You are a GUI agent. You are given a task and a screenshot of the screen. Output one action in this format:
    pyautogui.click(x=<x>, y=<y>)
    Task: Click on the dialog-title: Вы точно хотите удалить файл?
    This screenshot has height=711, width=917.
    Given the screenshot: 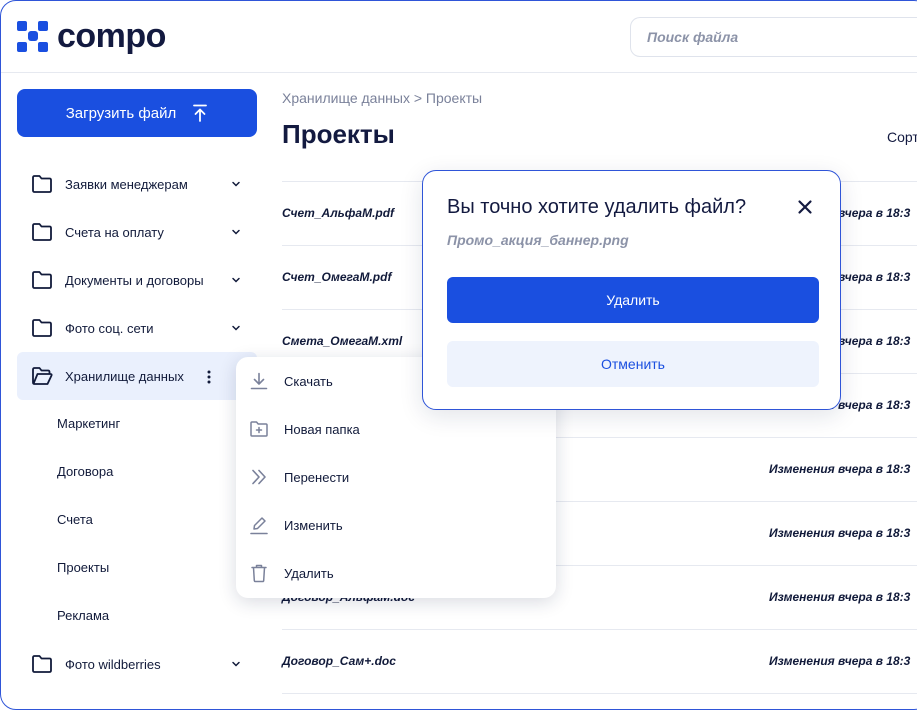 What is the action you would take?
    pyautogui.click(x=597, y=207)
    